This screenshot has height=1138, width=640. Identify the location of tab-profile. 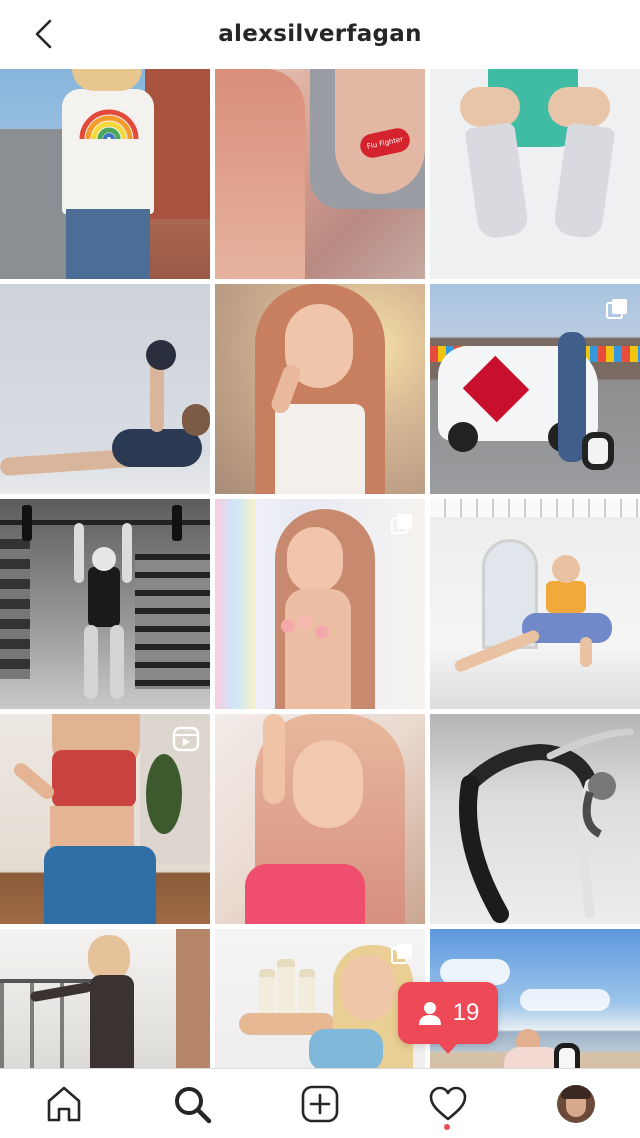
(576, 1104).